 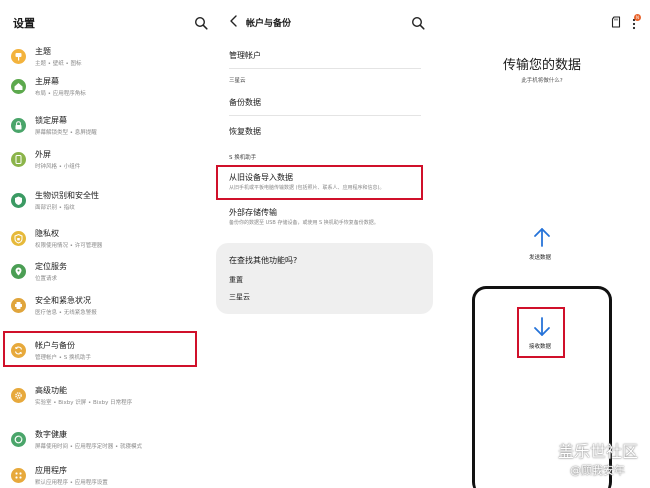 What do you see at coordinates (24, 23) in the screenshot?
I see `page-title: 设置` at bounding box center [24, 23].